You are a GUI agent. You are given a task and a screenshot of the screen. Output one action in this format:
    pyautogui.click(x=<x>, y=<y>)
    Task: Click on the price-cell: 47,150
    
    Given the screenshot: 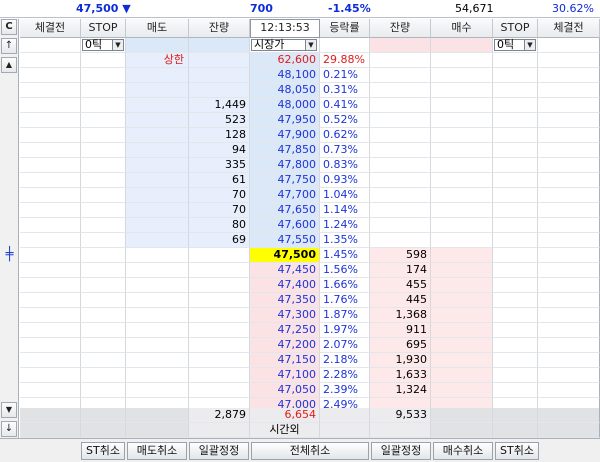 What is the action you would take?
    pyautogui.click(x=285, y=360)
    